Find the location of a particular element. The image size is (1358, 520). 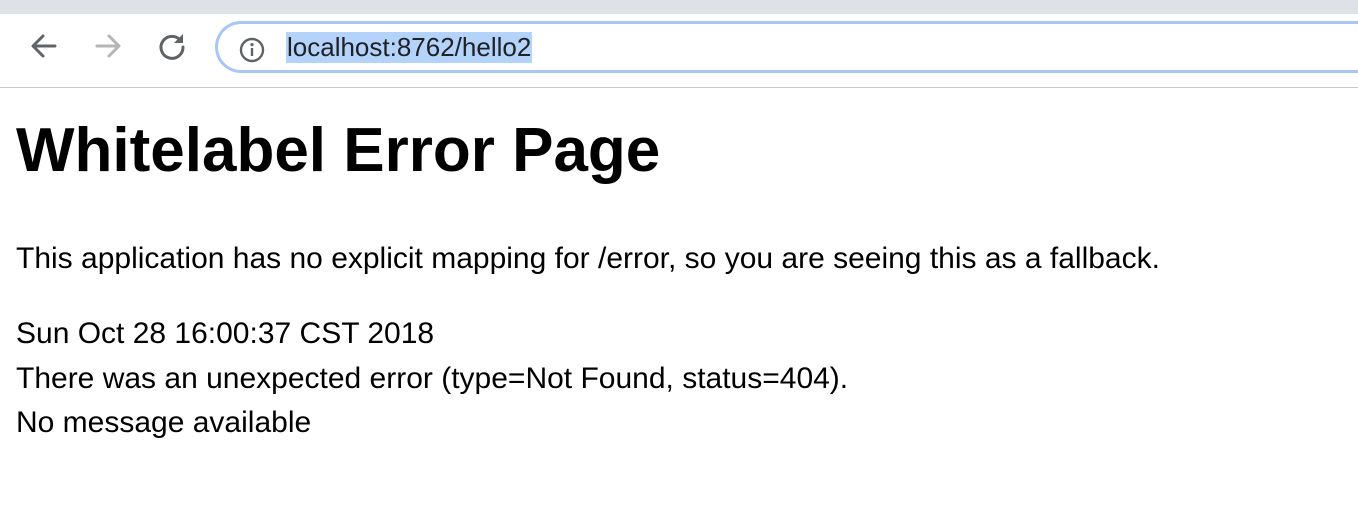

tab-strip is located at coordinates (679, 7).